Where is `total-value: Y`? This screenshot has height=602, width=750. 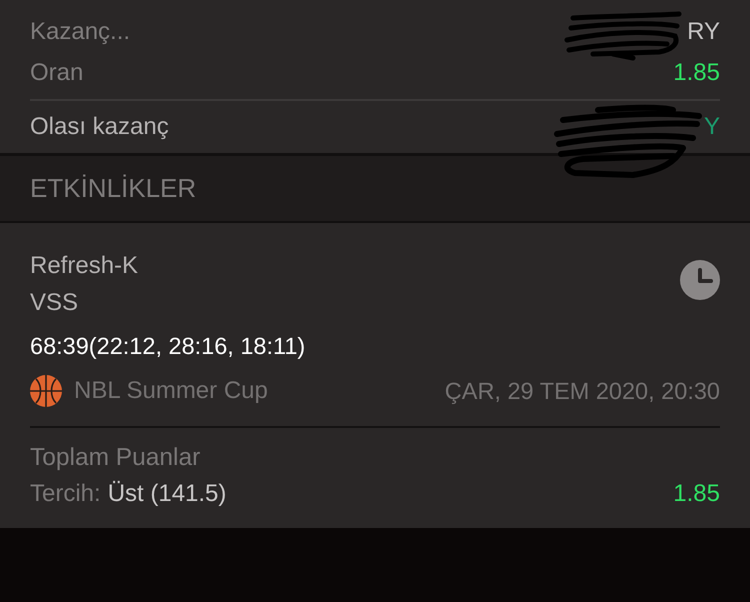 total-value: Y is located at coordinates (712, 127).